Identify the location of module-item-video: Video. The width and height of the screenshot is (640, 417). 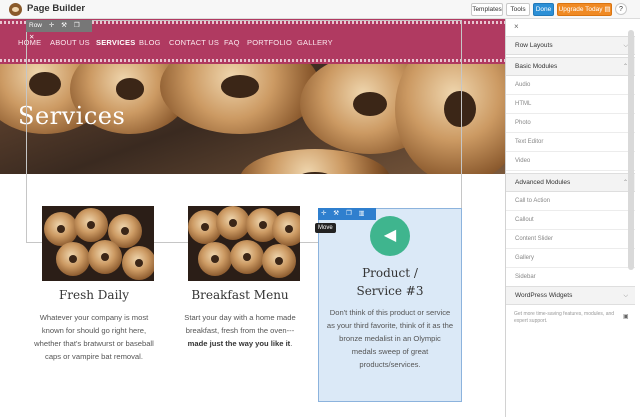
(570, 161).